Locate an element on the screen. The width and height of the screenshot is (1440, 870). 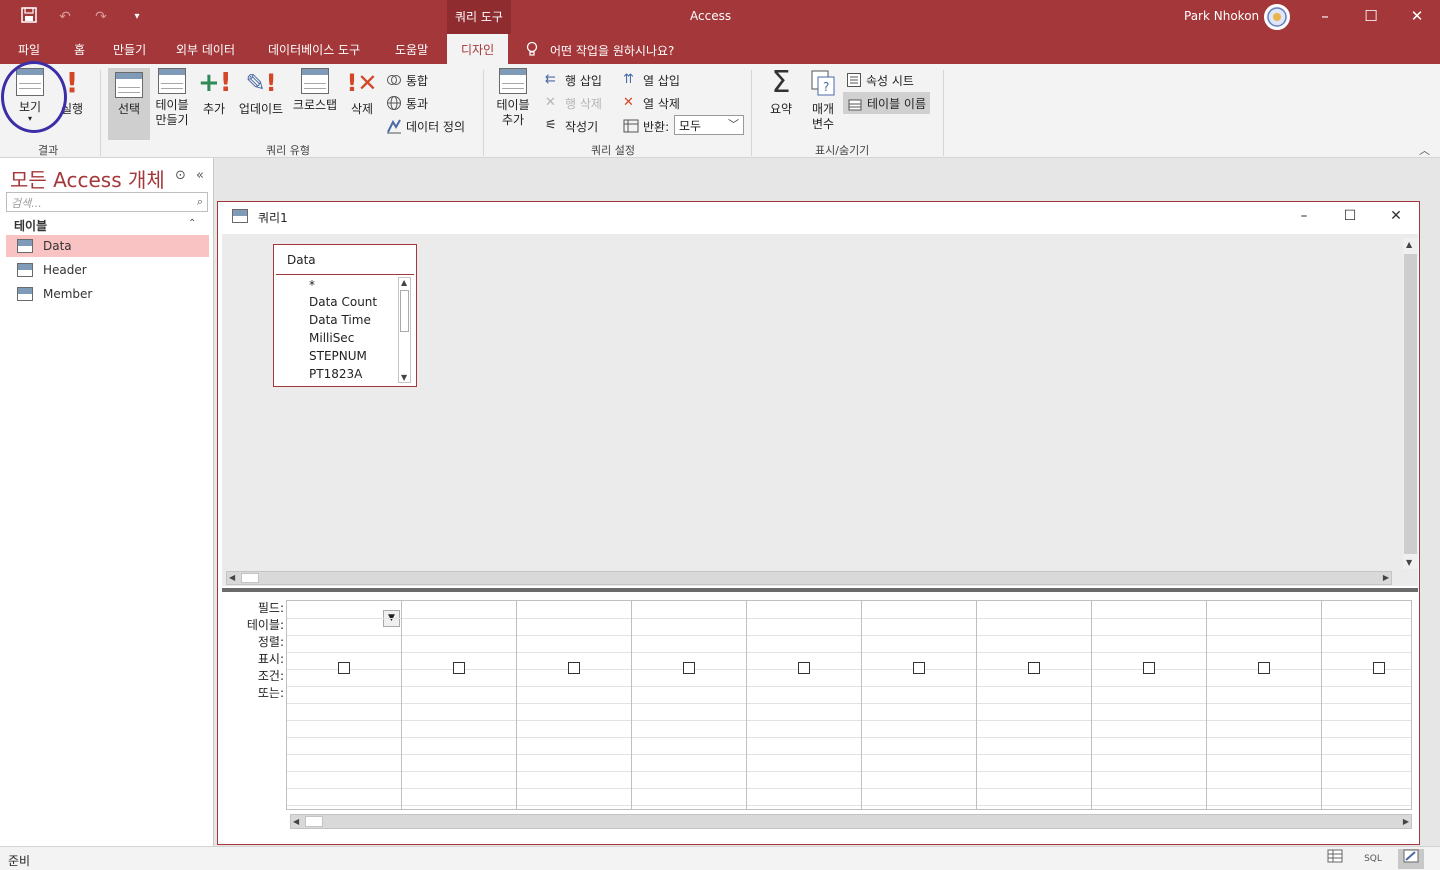
field-item: Data Count is located at coordinates (343, 302).